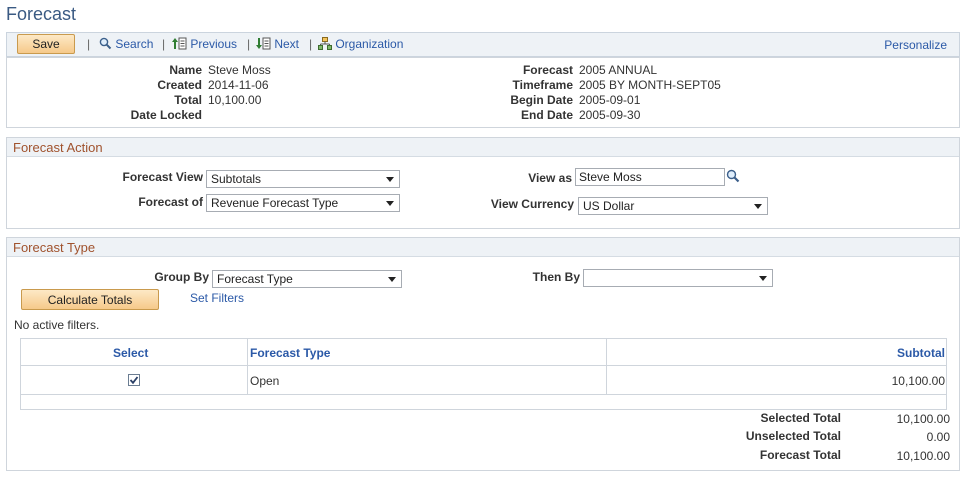 This screenshot has width=979, height=483. What do you see at coordinates (290, 353) in the screenshot?
I see `grid-header-forecast-type: Forecast Type` at bounding box center [290, 353].